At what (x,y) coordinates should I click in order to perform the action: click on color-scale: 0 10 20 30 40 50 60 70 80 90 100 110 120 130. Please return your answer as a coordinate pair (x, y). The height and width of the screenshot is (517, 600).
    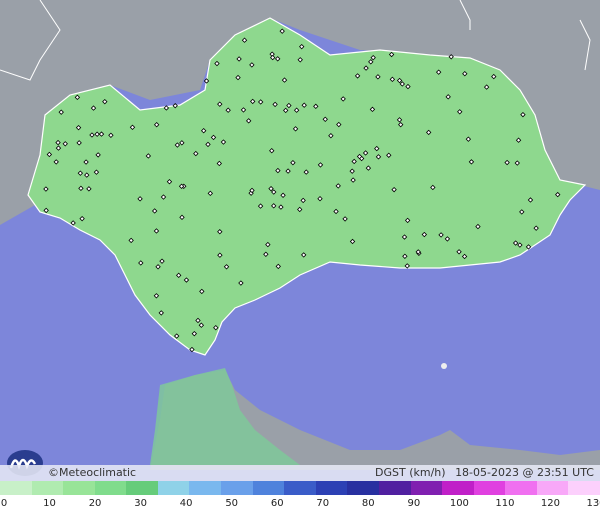
    Looking at the image, I should click on (300, 499).